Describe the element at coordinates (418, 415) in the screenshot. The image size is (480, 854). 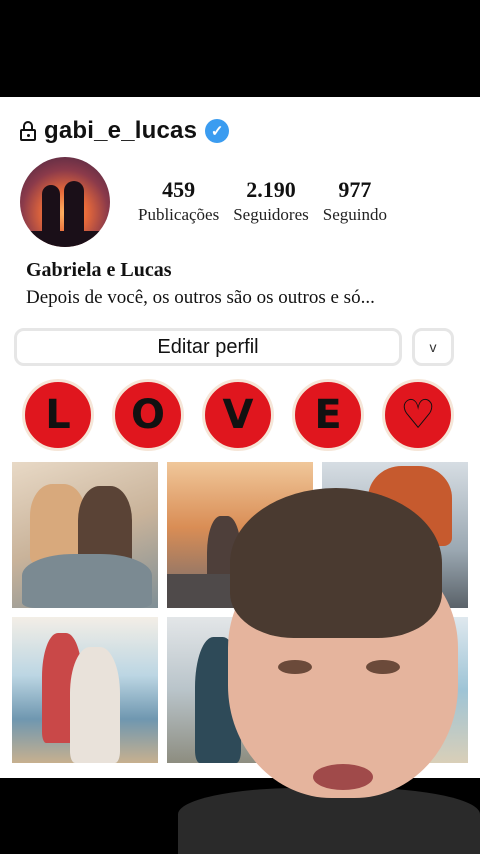
I see `highlight-heart-icon: ♡` at that location.